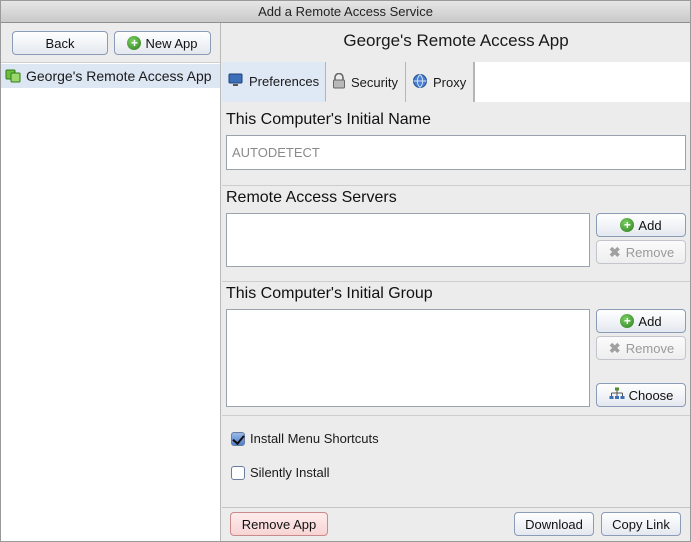 The height and width of the screenshot is (542, 691). Describe the element at coordinates (328, 119) in the screenshot. I see `initial-name-title: This Computer's Initial Name` at that location.